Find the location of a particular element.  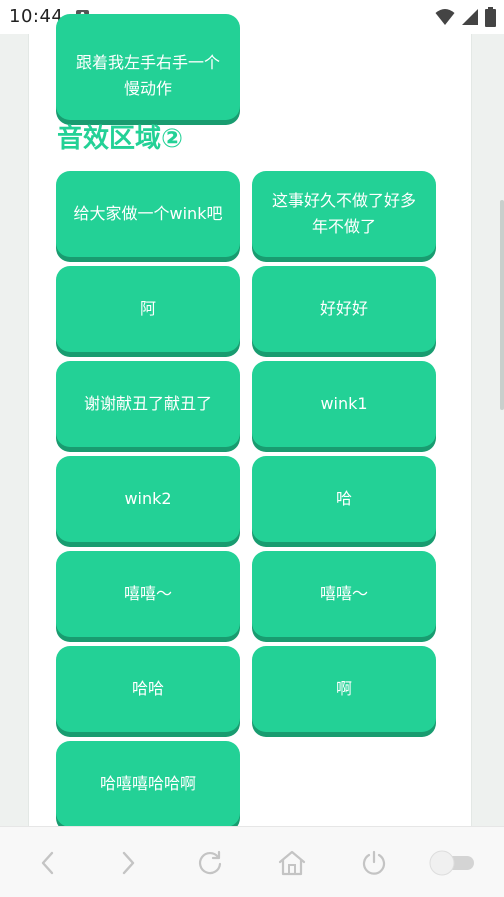

home-button is located at coordinates (292, 863).